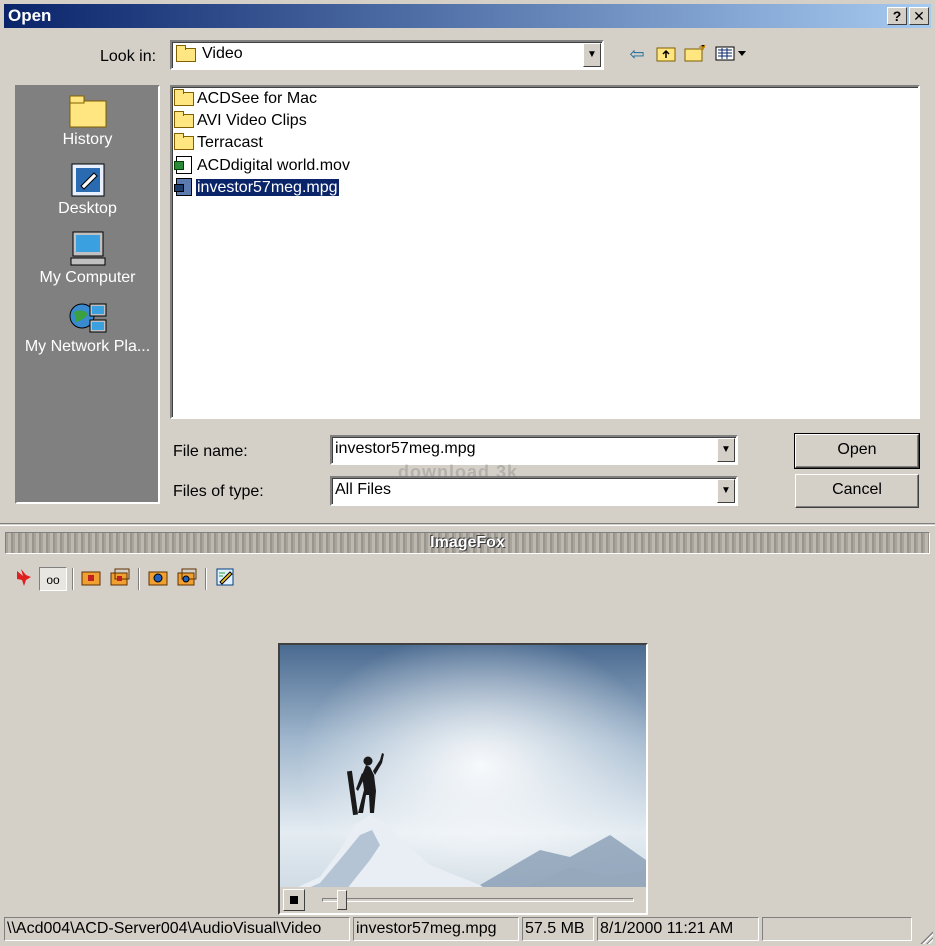 The width and height of the screenshot is (935, 946). What do you see at coordinates (128, 56) in the screenshot?
I see `look-in-label: Look in:` at bounding box center [128, 56].